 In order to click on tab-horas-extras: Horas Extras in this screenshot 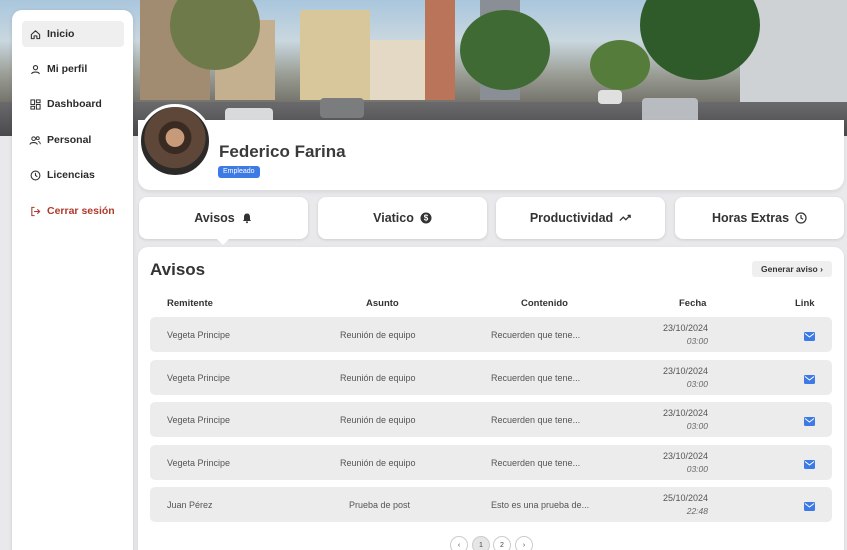, I will do `click(759, 218)`.